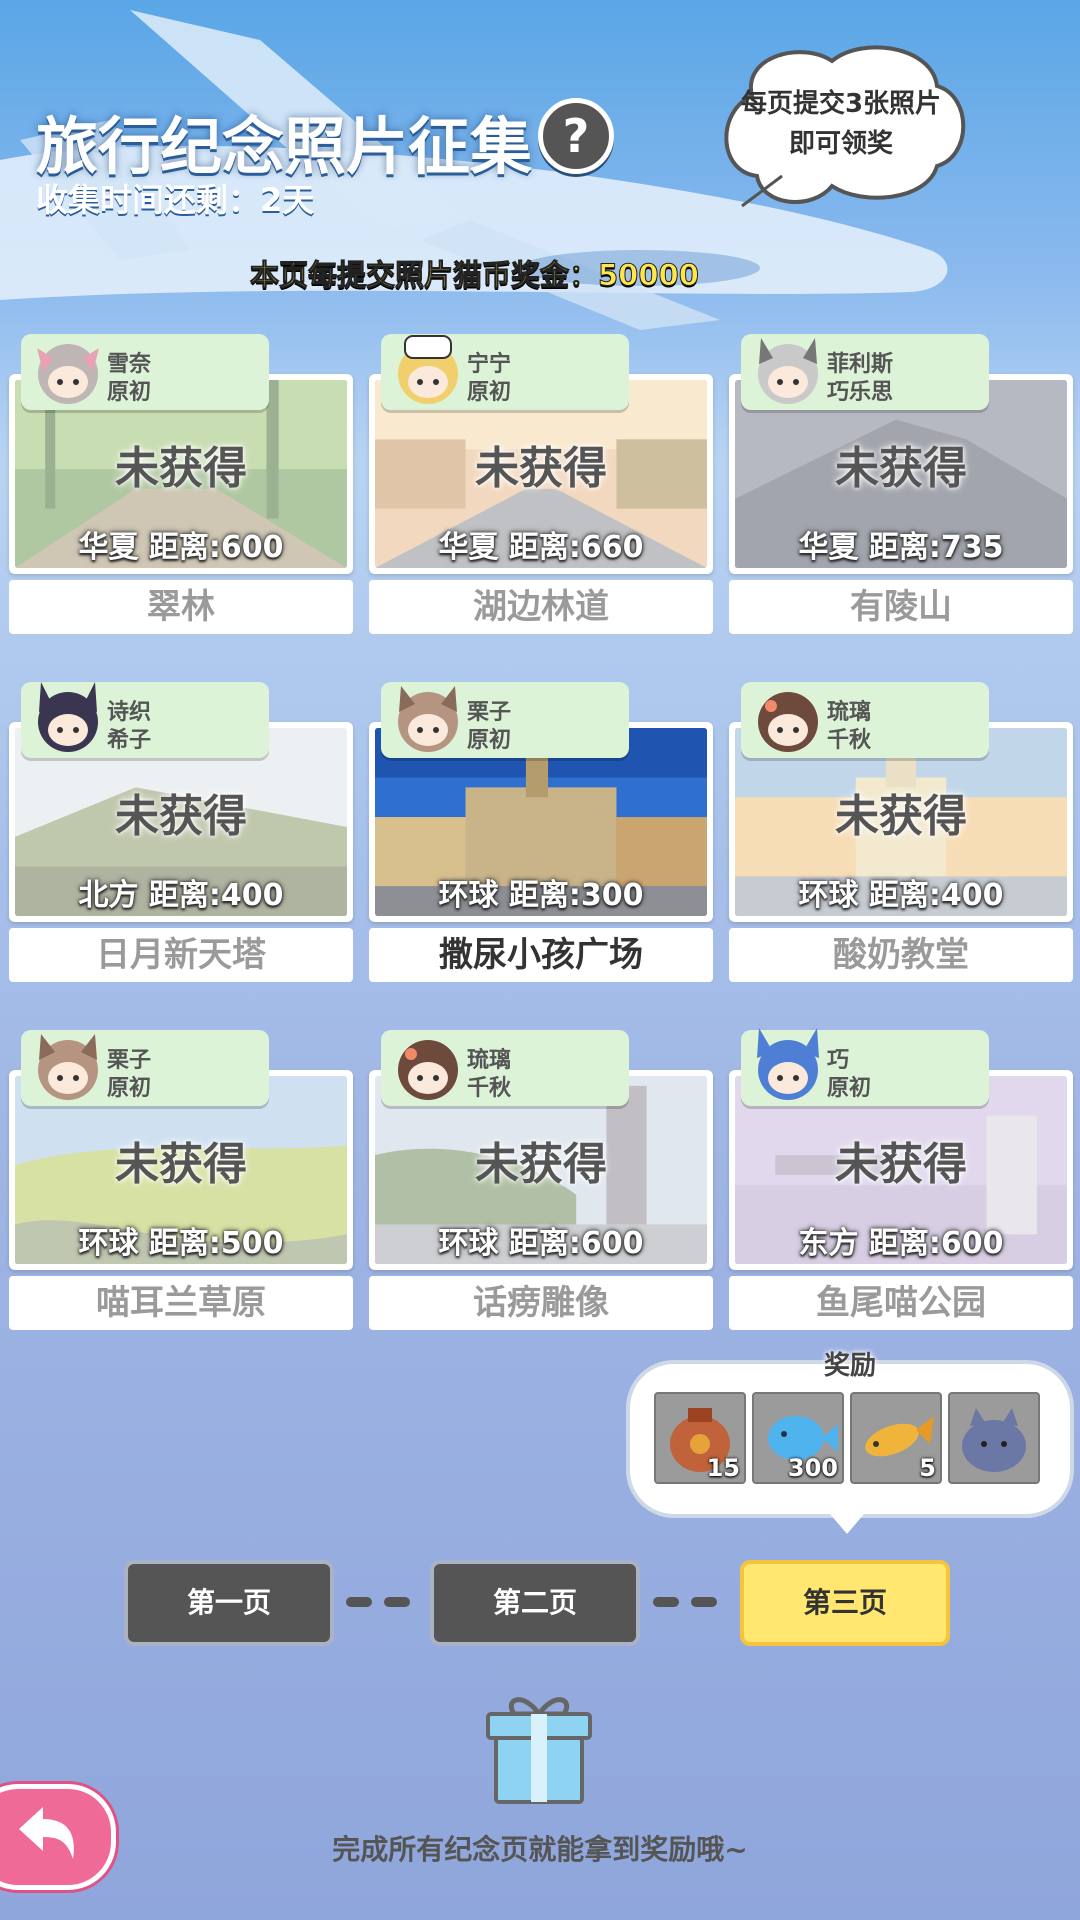 This screenshot has width=1080, height=1920. Describe the element at coordinates (541, 832) in the screenshot. I see `photo-card: 环球 距离:300 撒尿小孩广场 栗子 原初` at that location.